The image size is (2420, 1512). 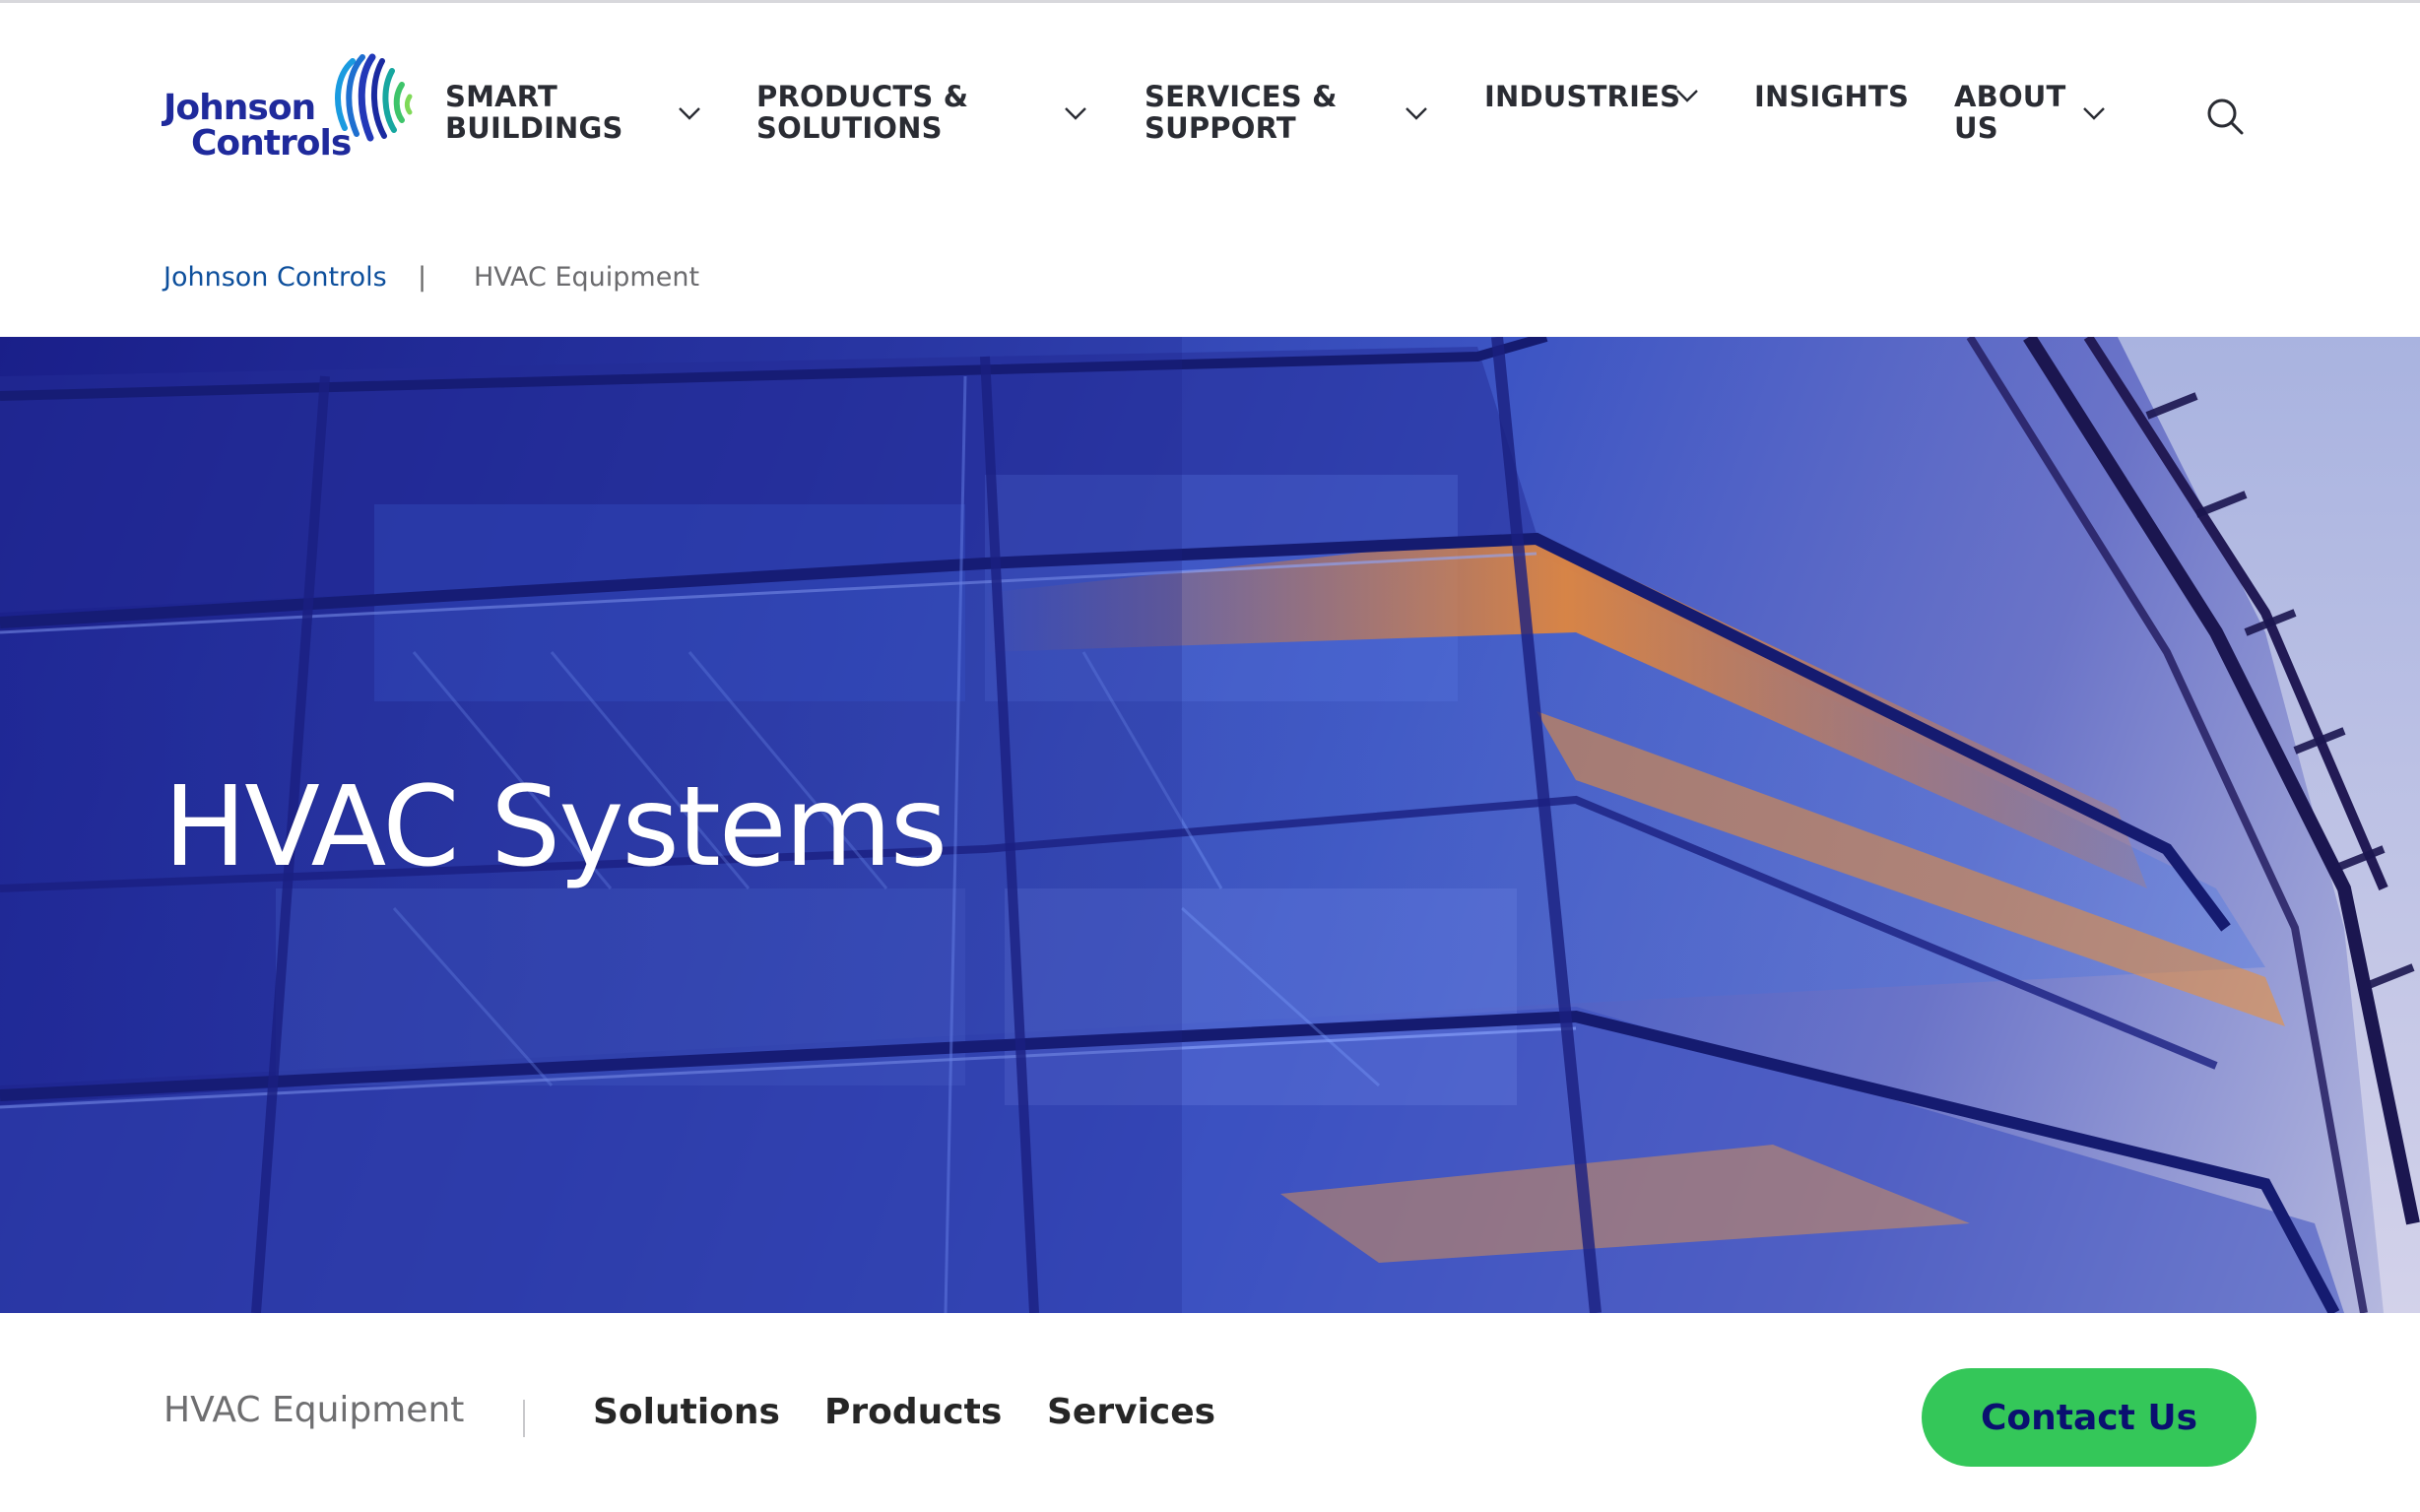 What do you see at coordinates (849, 128) in the screenshot?
I see `nav-label: SOLUTIONS` at bounding box center [849, 128].